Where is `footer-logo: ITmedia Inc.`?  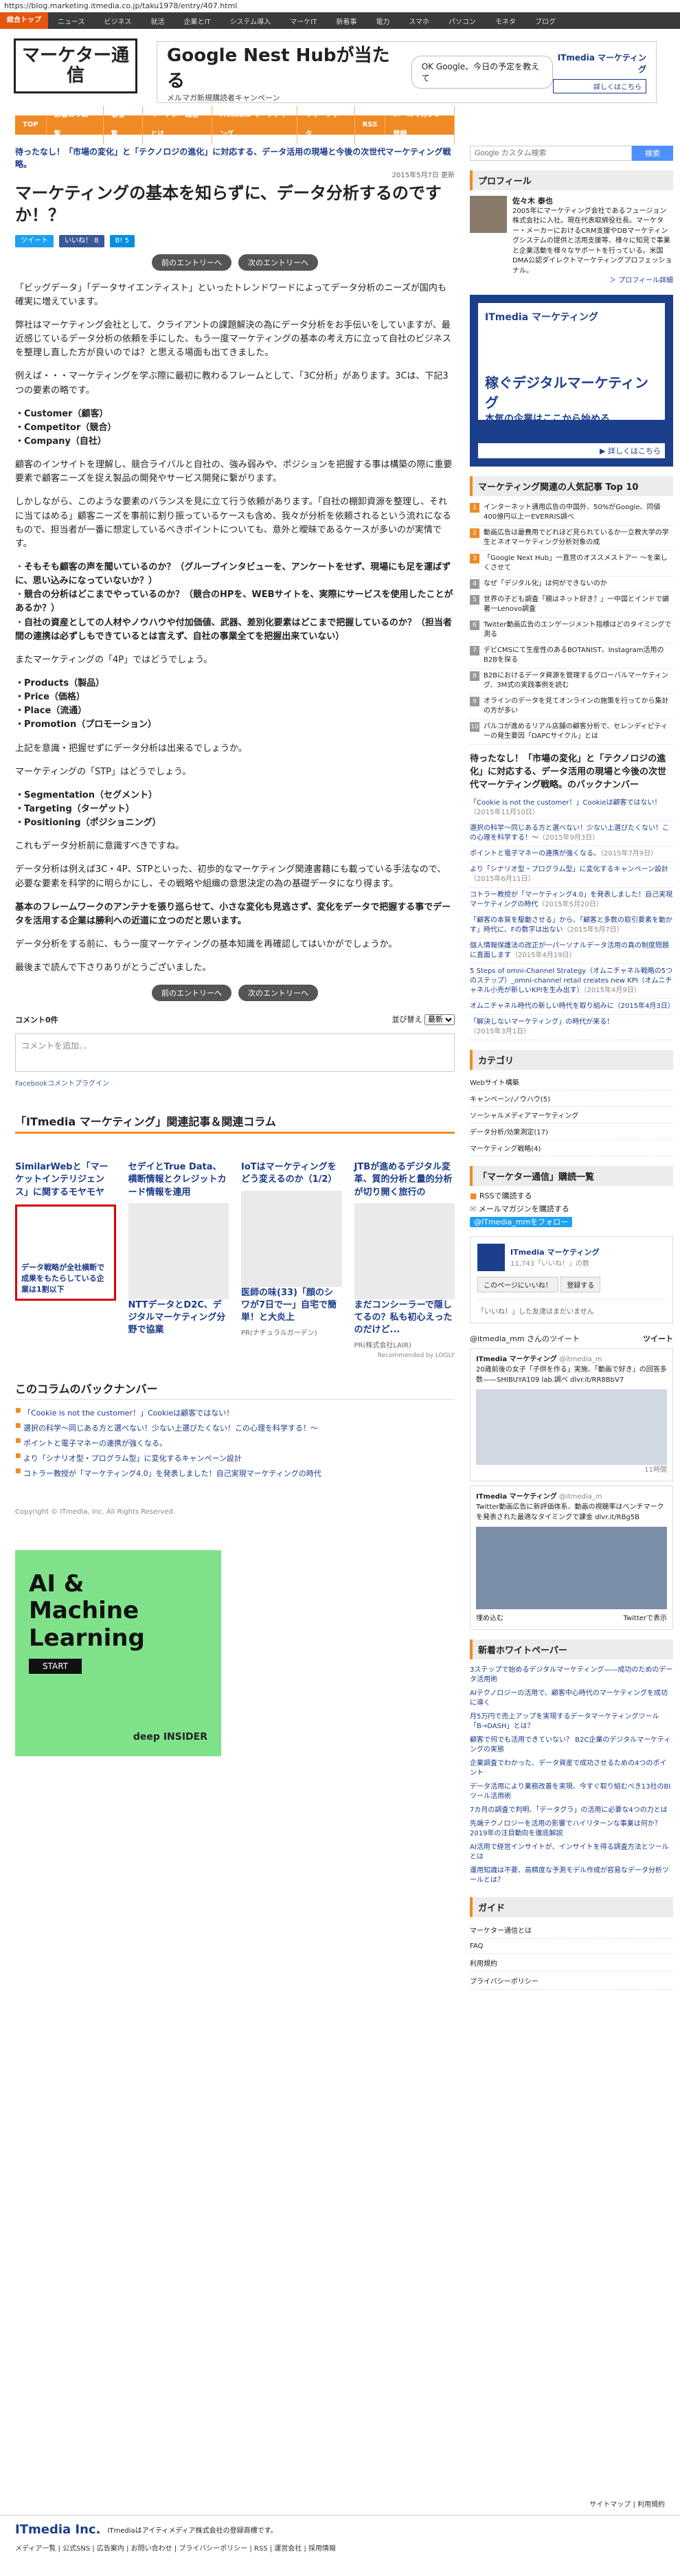 footer-logo: ITmedia Inc. is located at coordinates (57, 2529).